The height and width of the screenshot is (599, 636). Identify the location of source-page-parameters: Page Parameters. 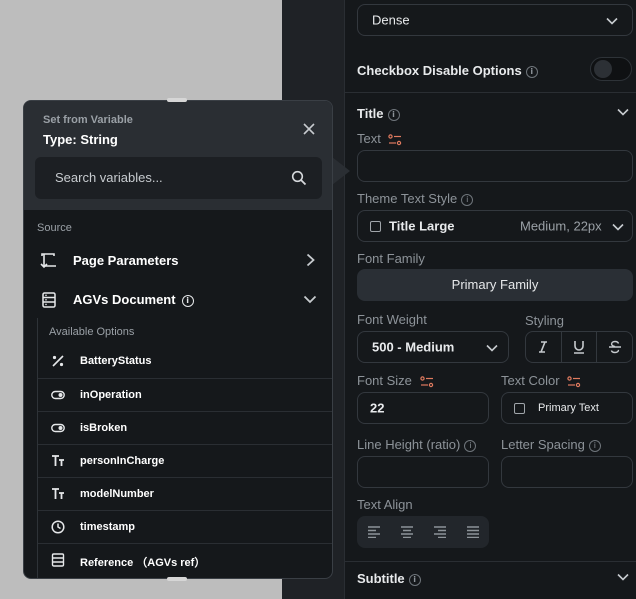
(178, 260).